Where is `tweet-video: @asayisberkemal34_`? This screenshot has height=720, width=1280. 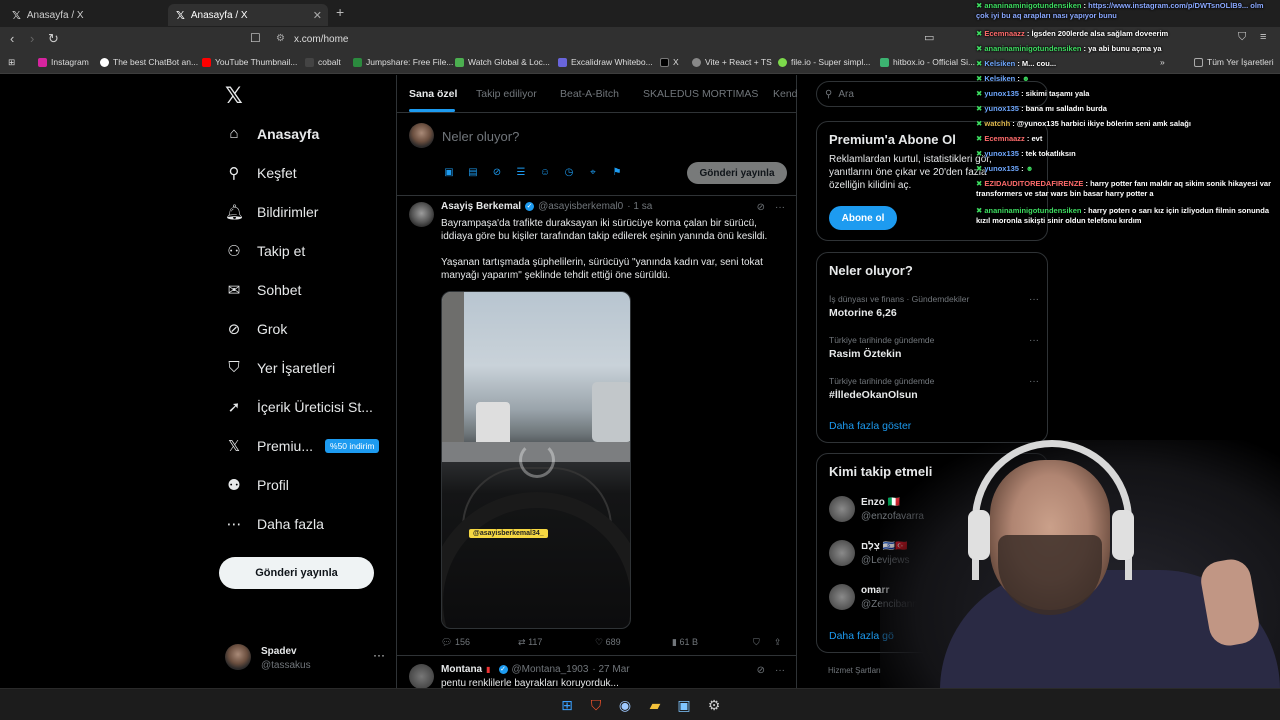 tweet-video: @asayisberkemal34_ is located at coordinates (536, 460).